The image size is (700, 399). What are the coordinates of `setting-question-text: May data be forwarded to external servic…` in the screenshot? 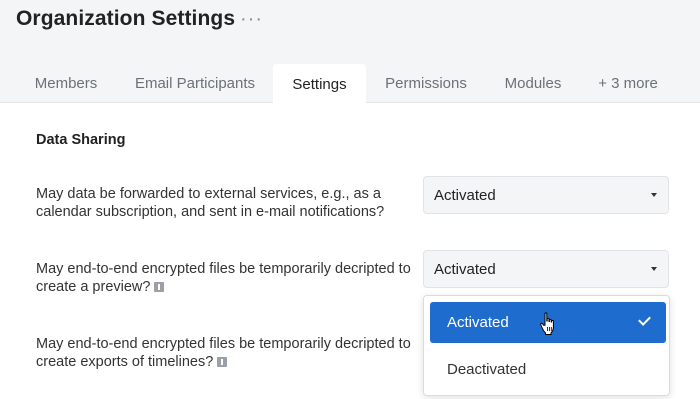 It's located at (210, 203).